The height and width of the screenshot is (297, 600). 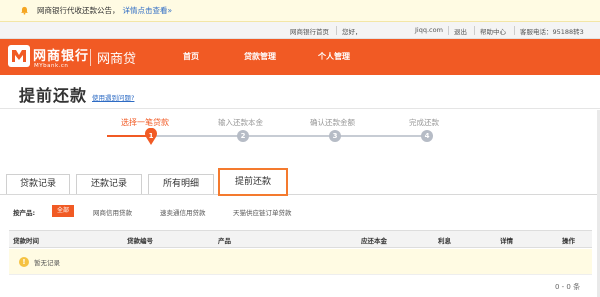 I want to click on filter-option: 天猫供应链订单贷款, so click(x=262, y=212).